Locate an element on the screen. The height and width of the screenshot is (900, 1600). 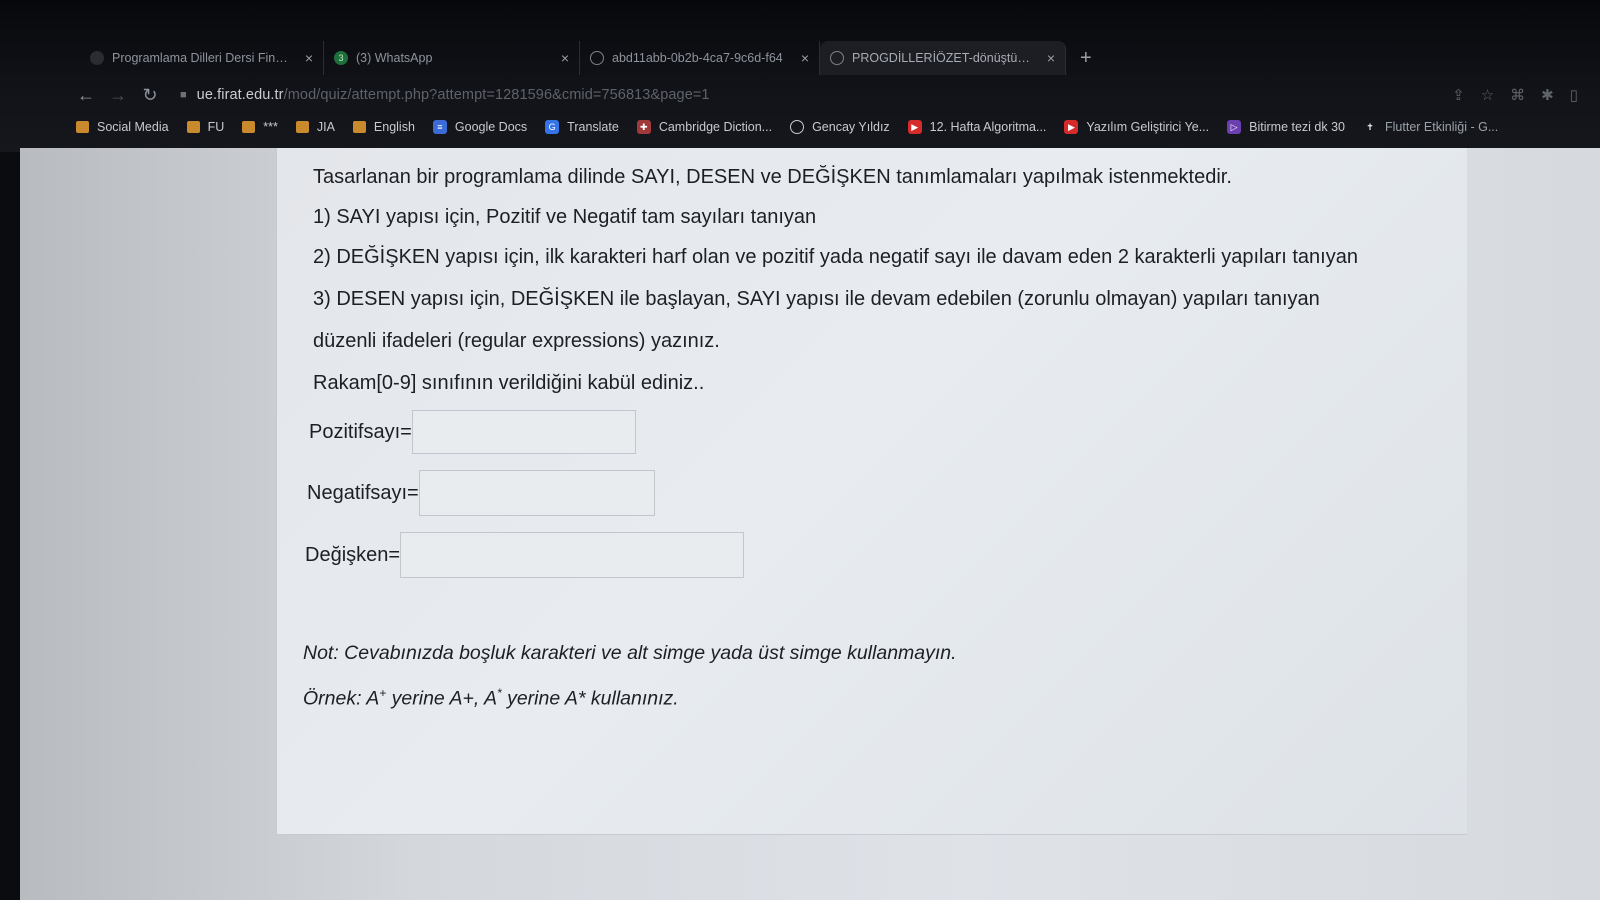
forward-arrow-icon: → is located at coordinates (118, 95).